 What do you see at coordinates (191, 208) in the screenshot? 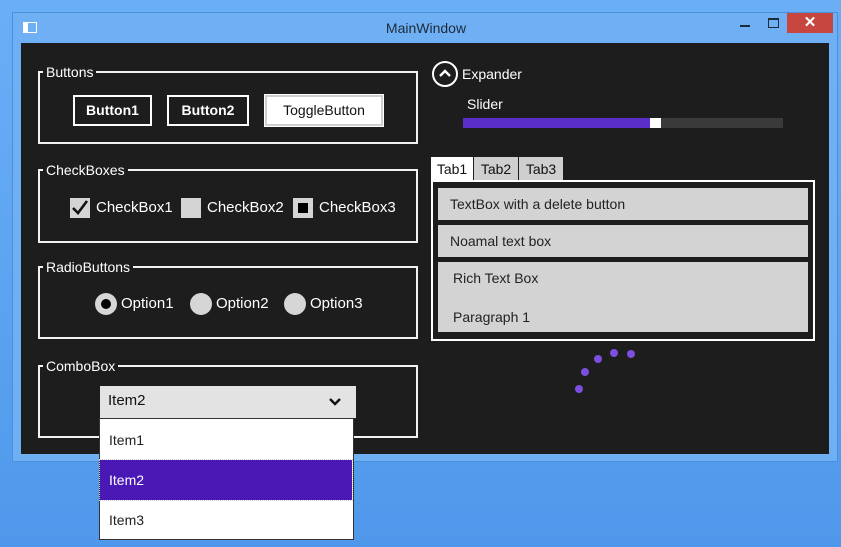
I see `checkbox2-box` at bounding box center [191, 208].